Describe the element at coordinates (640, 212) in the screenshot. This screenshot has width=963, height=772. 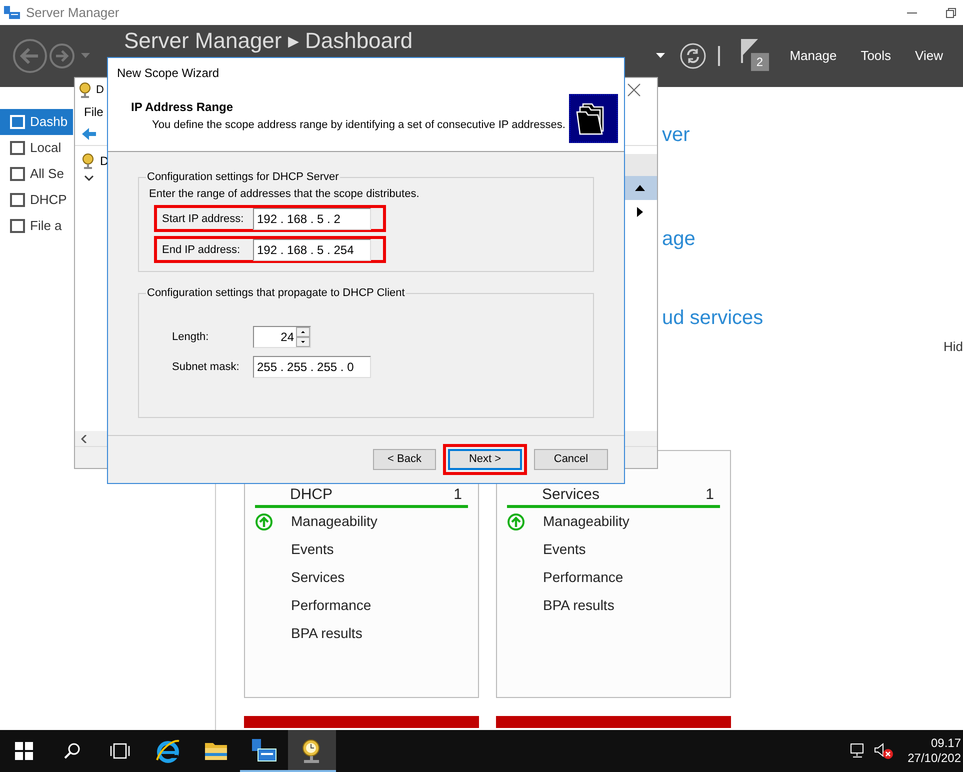
I see `expand-icon` at that location.